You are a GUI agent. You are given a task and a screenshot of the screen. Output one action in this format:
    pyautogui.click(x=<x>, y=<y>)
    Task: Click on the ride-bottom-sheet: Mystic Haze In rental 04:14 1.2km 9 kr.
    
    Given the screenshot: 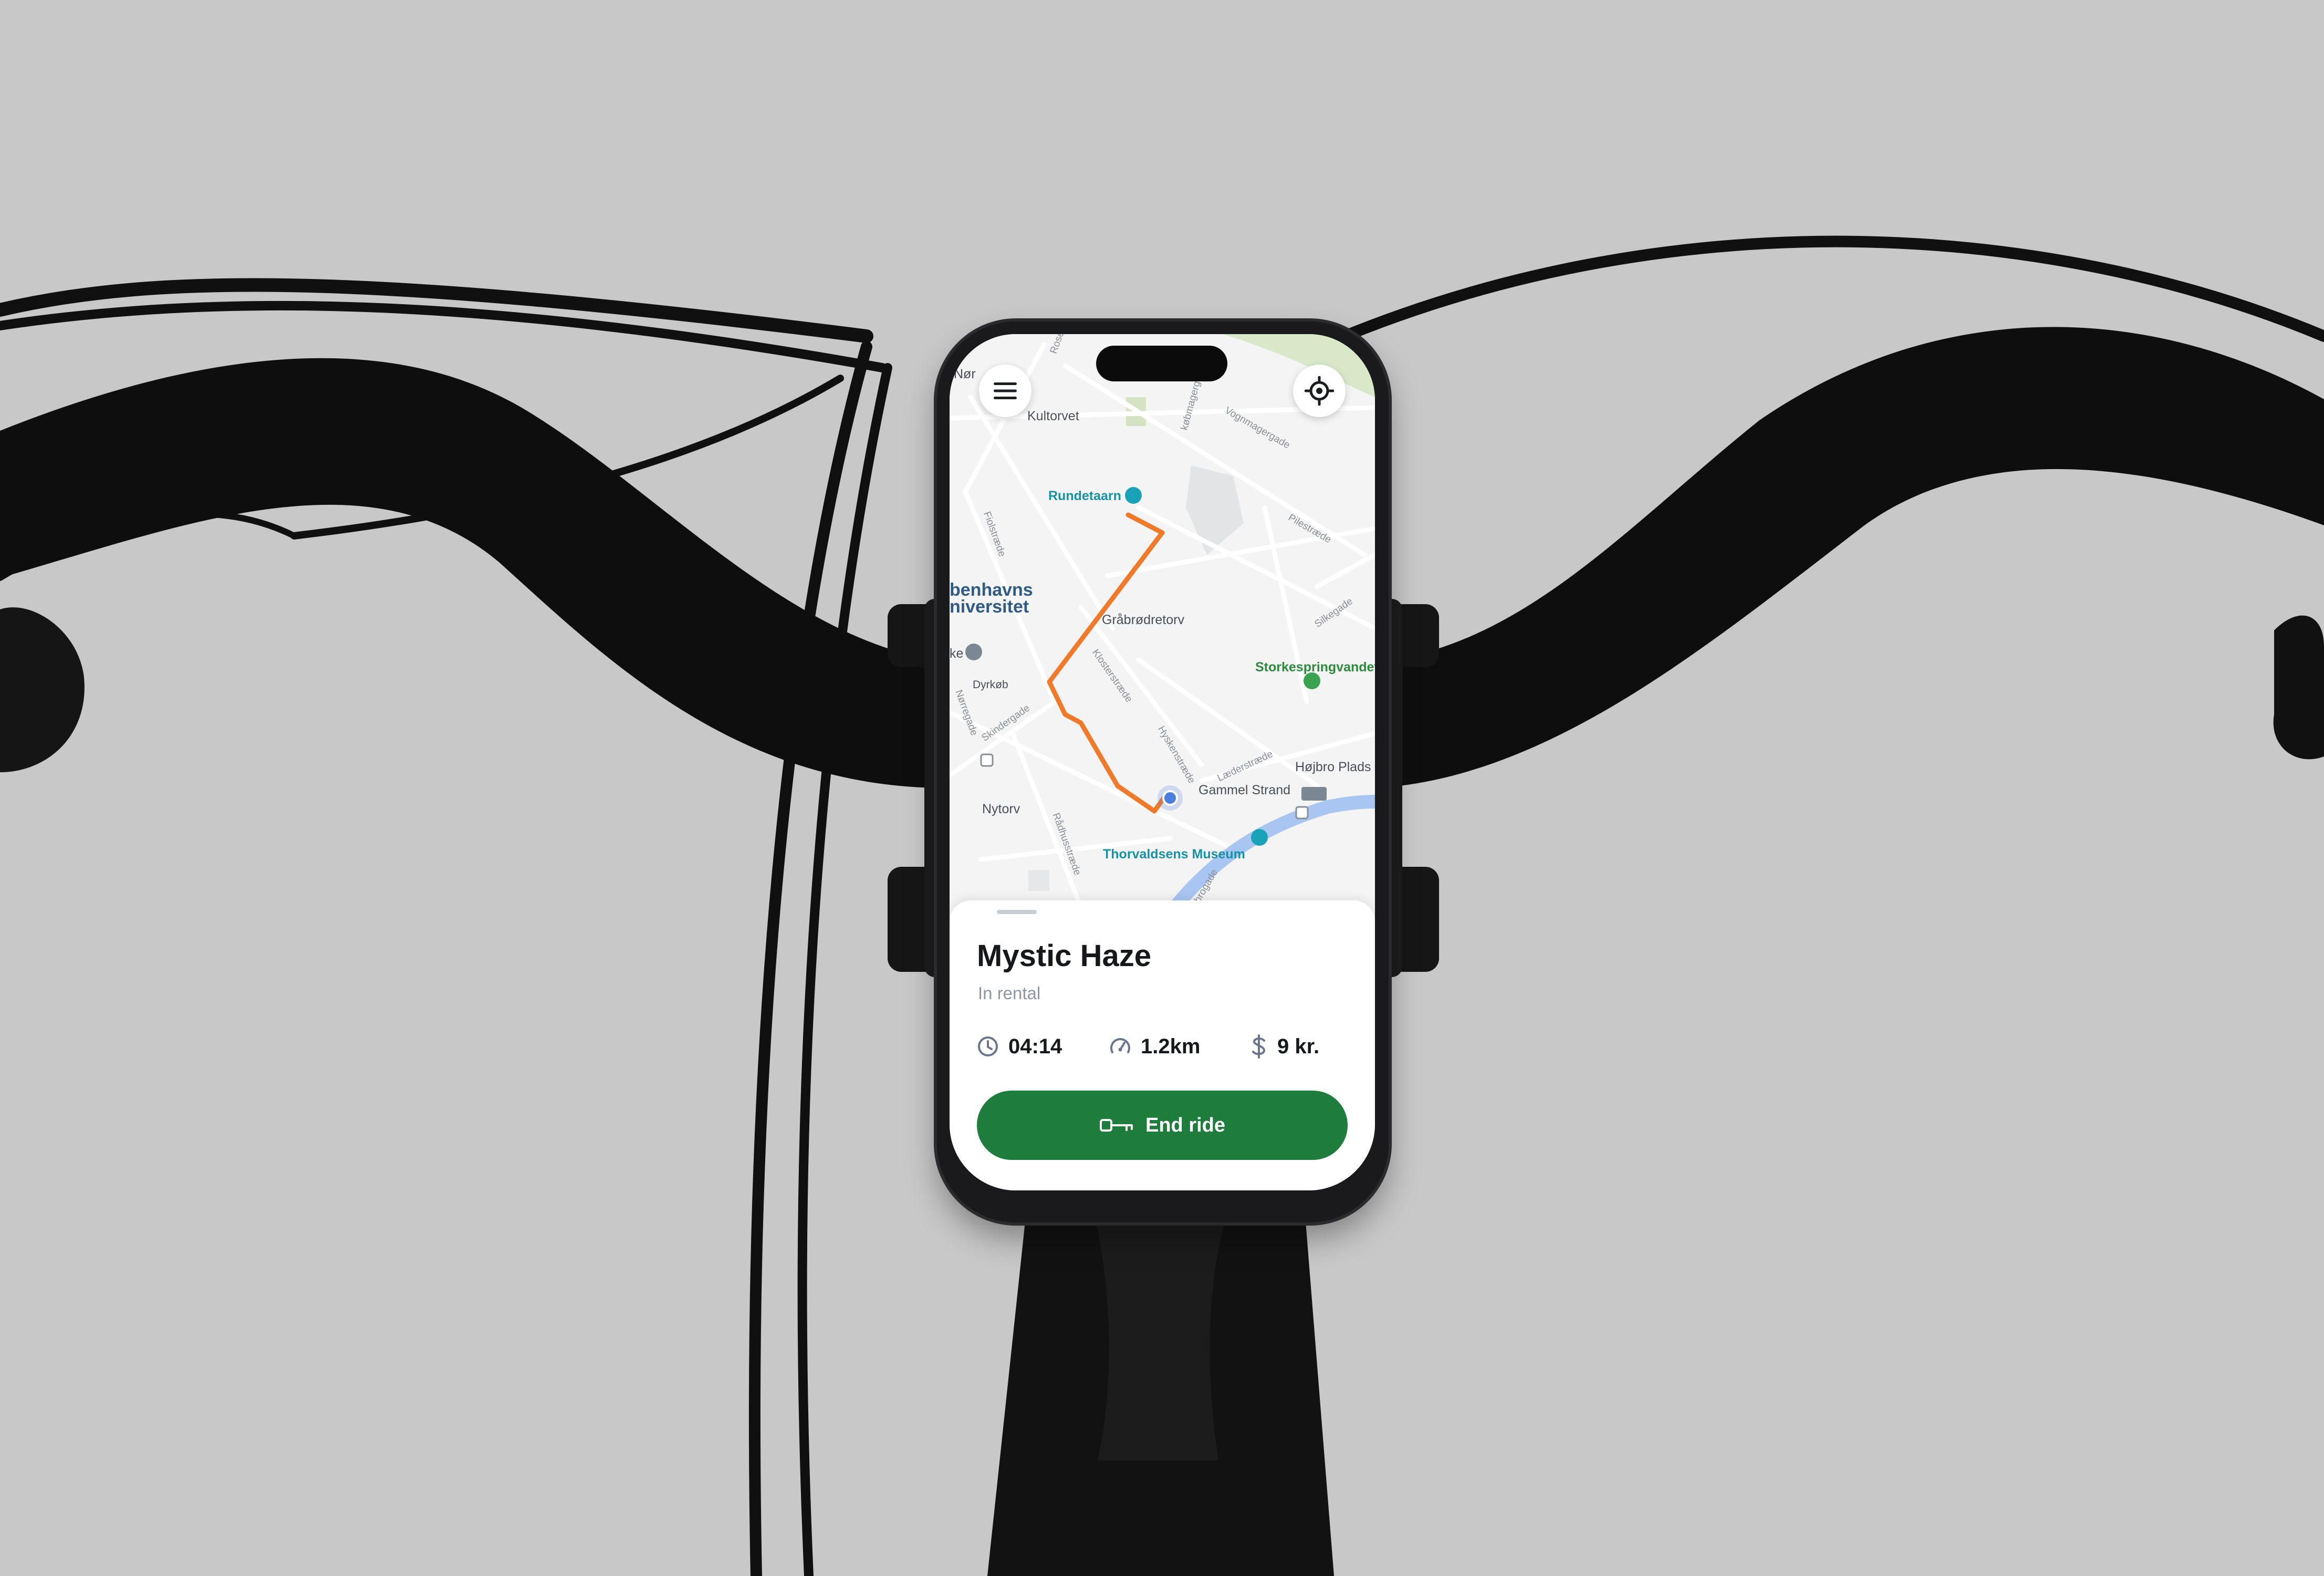 What is the action you would take?
    pyautogui.click(x=1162, y=1045)
    